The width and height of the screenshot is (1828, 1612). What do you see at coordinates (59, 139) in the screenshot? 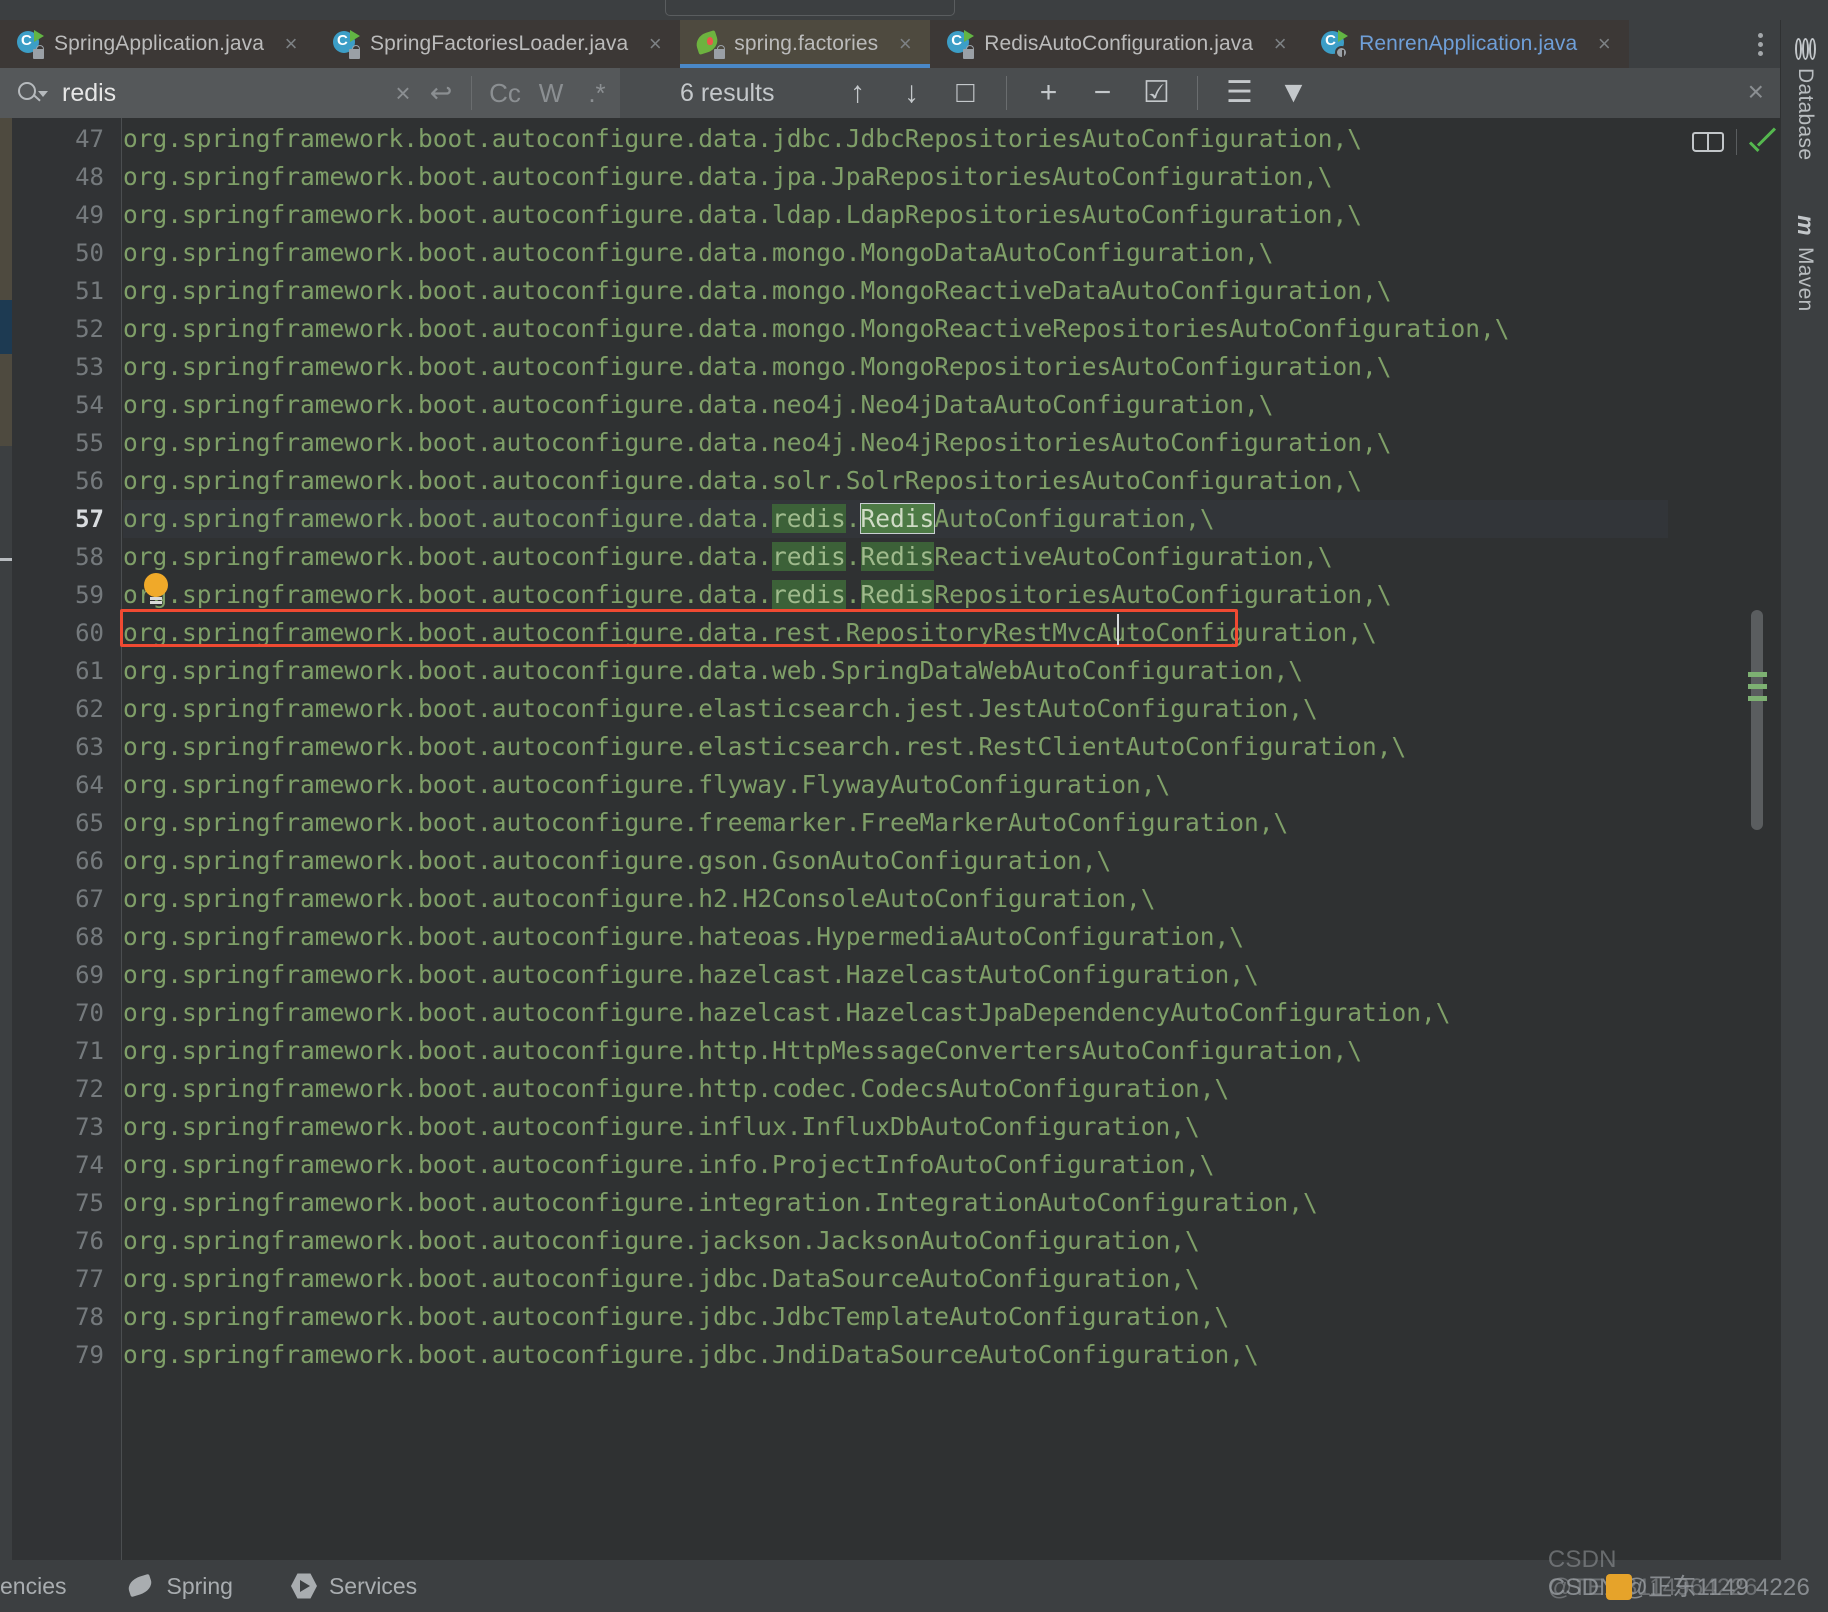
I see `line-number: 47` at bounding box center [59, 139].